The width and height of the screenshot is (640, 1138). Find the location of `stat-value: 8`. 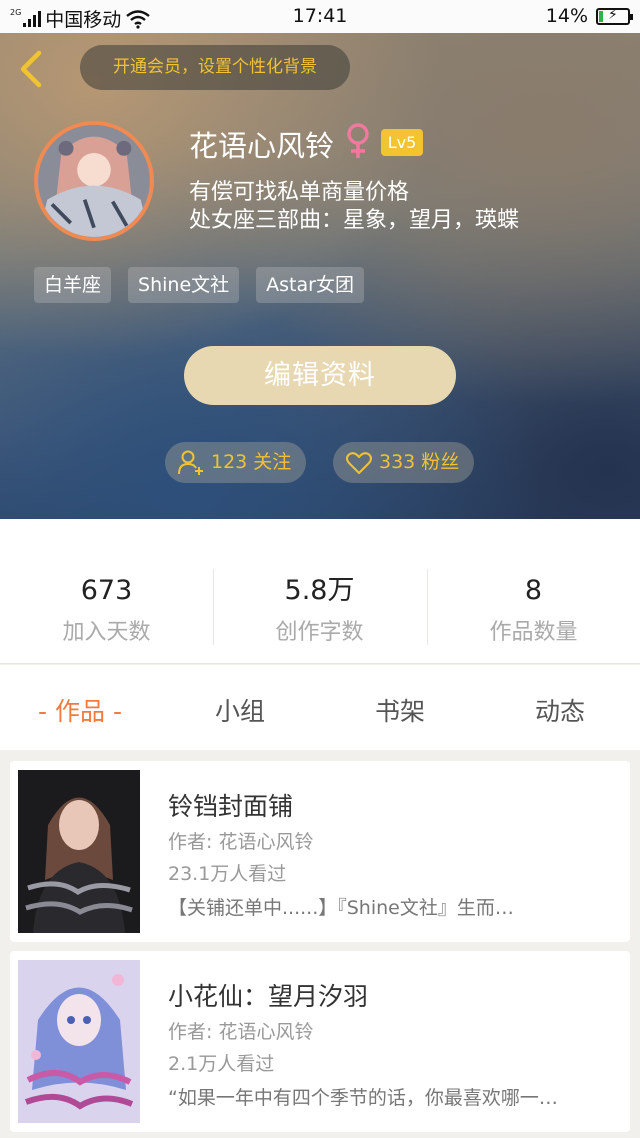

stat-value: 8 is located at coordinates (533, 590).